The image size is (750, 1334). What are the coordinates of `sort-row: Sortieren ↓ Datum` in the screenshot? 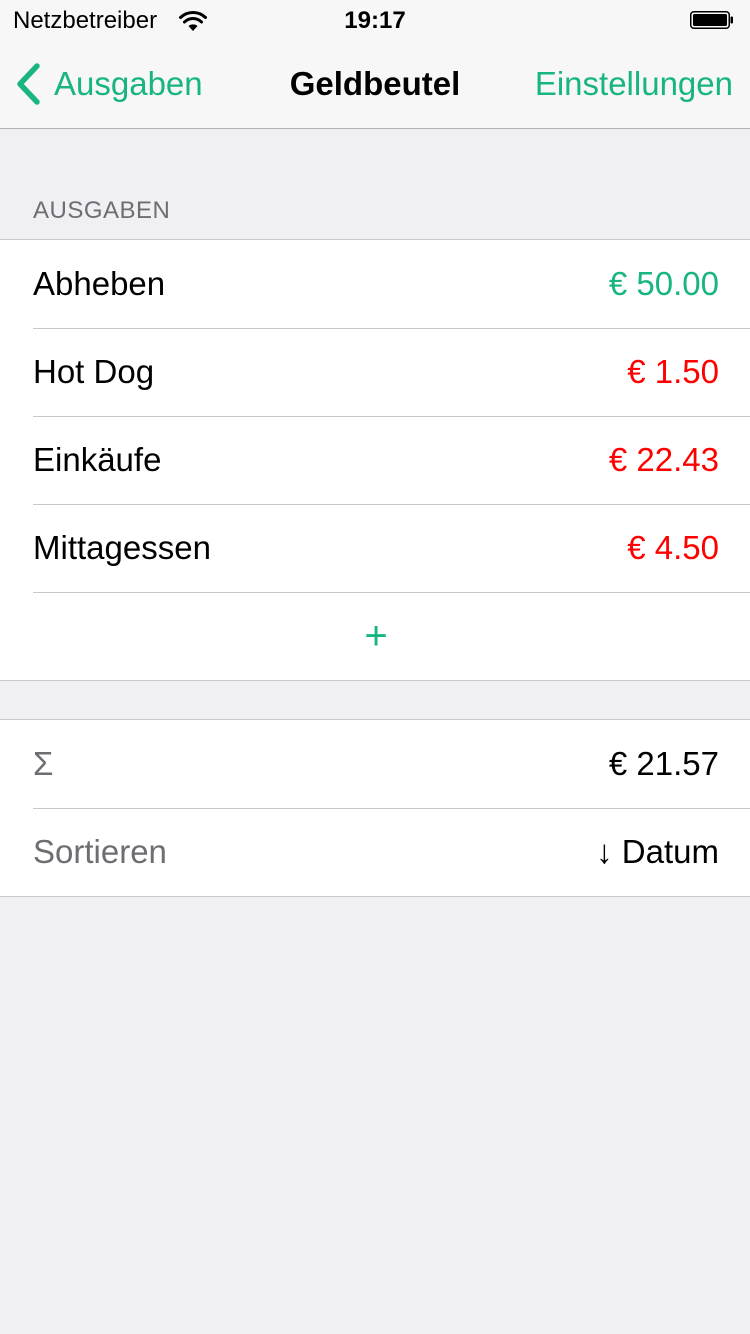 It's located at (375, 852).